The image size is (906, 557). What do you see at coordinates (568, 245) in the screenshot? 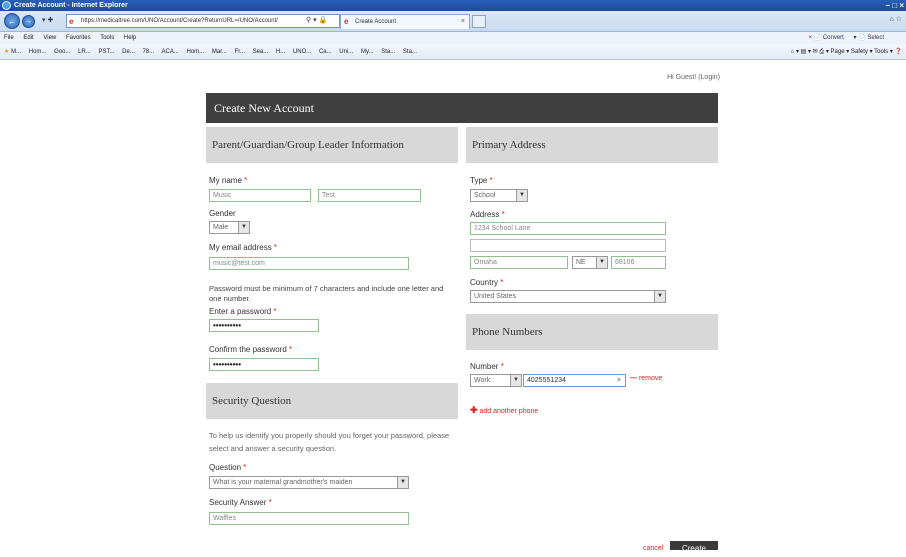
I see `address-line2-input` at bounding box center [568, 245].